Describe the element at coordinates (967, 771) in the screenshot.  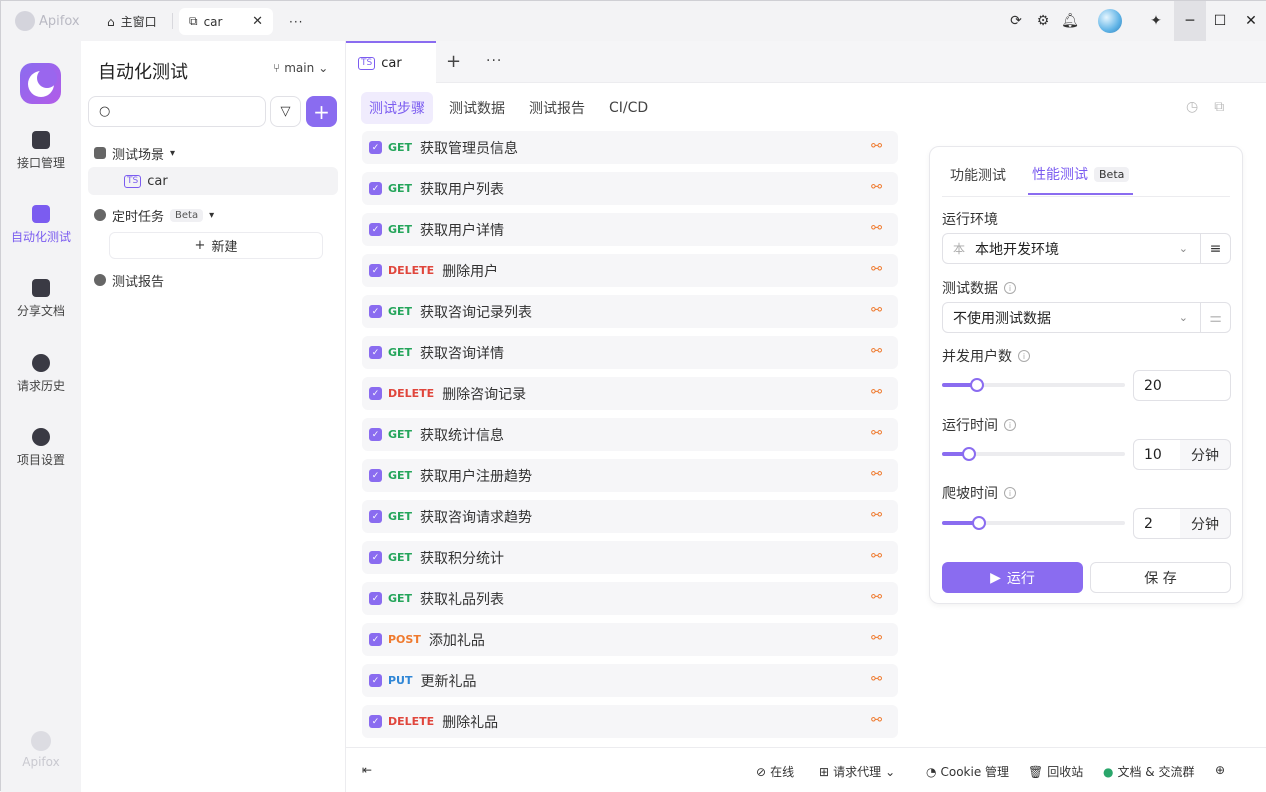
I see `cookie-manager: ◔ Cookie 管理` at that location.